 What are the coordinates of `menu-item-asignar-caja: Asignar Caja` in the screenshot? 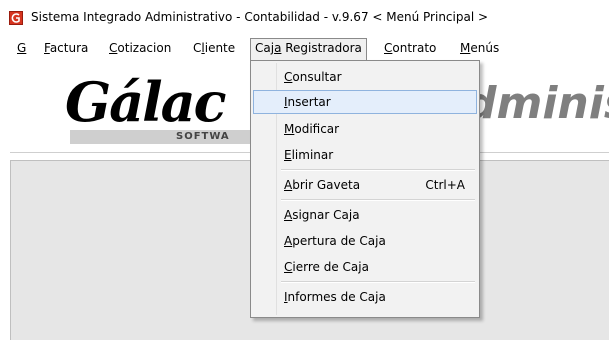 It's located at (365, 215).